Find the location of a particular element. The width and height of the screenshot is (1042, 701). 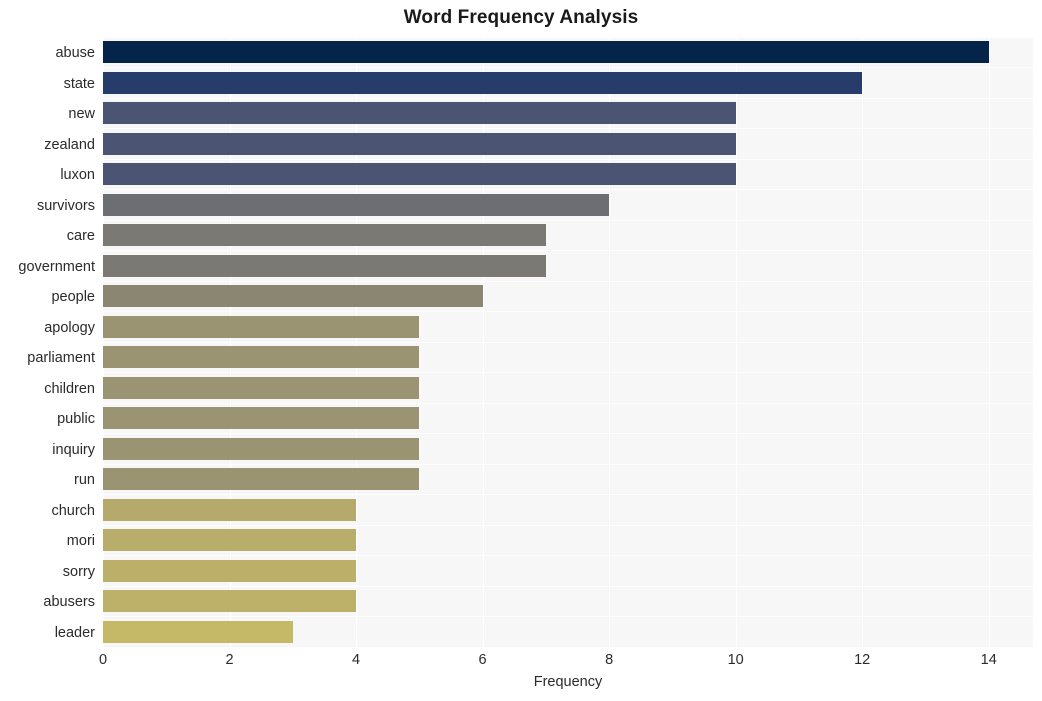

y-axis-label-abusers: abusers is located at coordinates (69, 602).